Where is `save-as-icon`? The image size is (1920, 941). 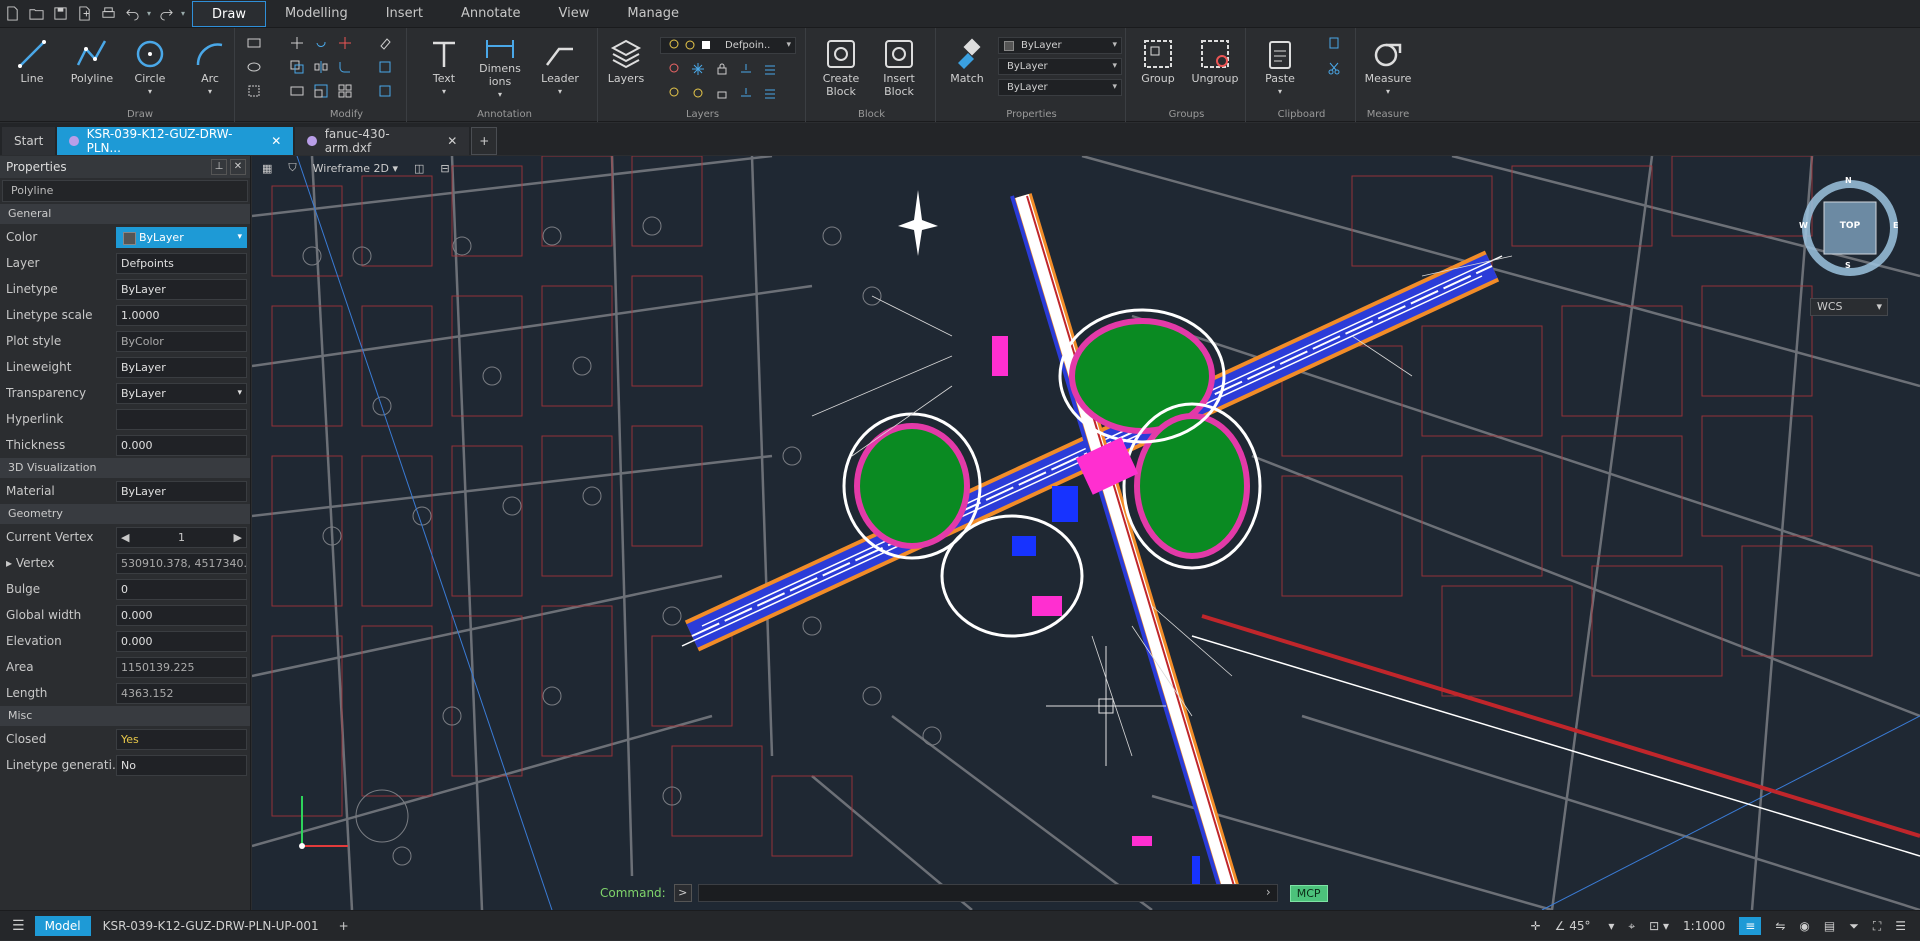 save-as-icon is located at coordinates (84, 14).